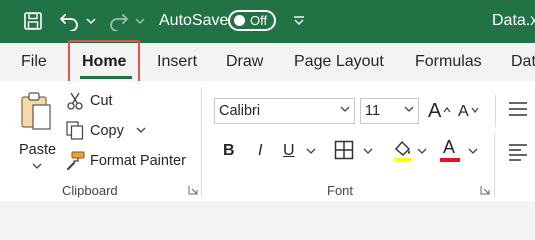 Image resolution: width=535 pixels, height=240 pixels. Describe the element at coordinates (447, 109) in the screenshot. I see `caret-up-icon` at that location.